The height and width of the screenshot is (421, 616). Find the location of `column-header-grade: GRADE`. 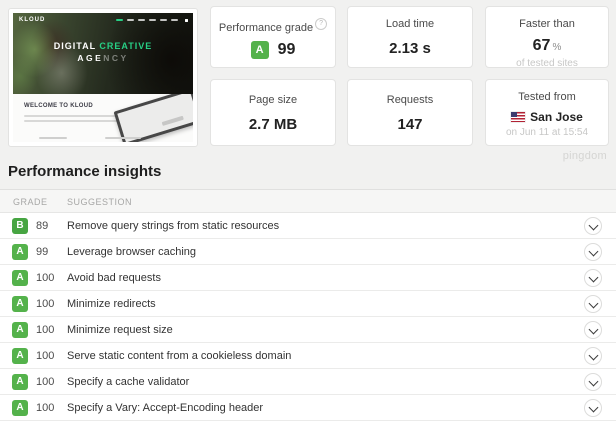

column-header-grade: GRADE is located at coordinates (30, 202).